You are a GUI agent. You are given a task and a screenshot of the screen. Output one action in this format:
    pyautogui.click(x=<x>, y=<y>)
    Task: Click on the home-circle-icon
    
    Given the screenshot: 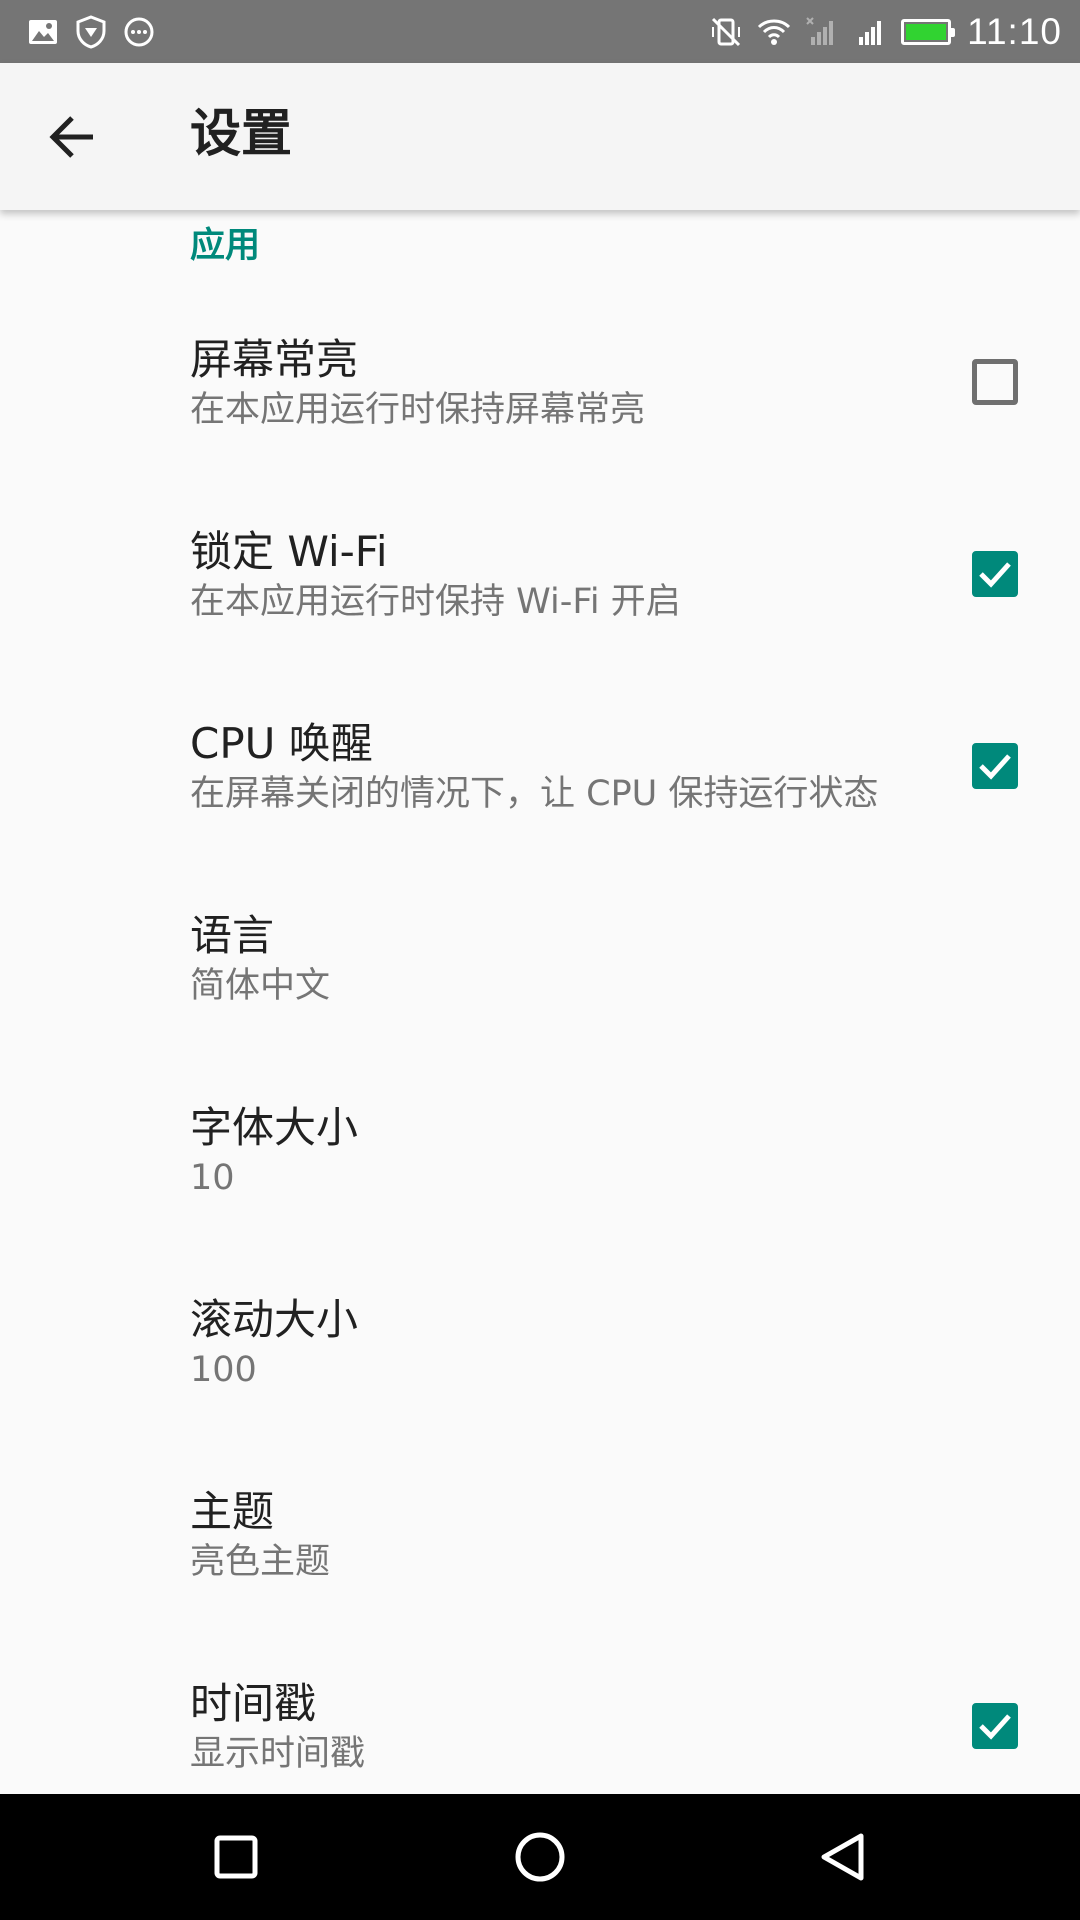 What is the action you would take?
    pyautogui.click(x=540, y=1857)
    